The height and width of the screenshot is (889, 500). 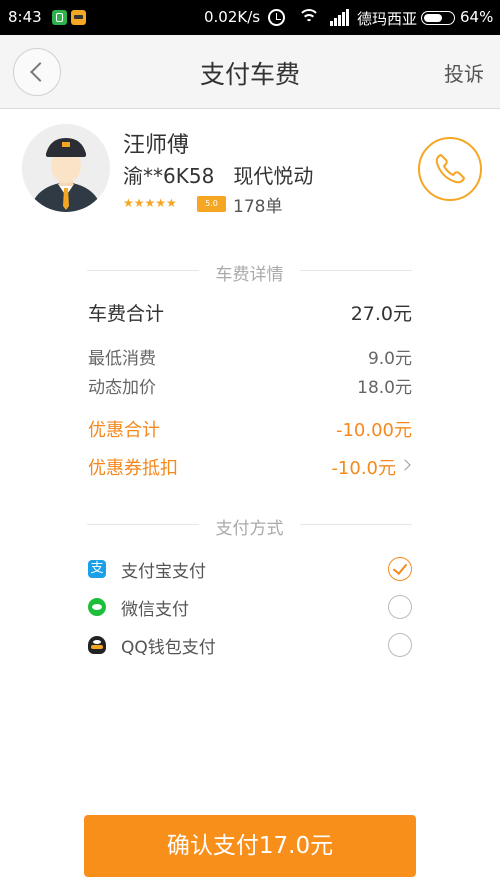 I want to click on status-bar: 8:43 0.02K/s 德玛西亚 64%, so click(x=250, y=17).